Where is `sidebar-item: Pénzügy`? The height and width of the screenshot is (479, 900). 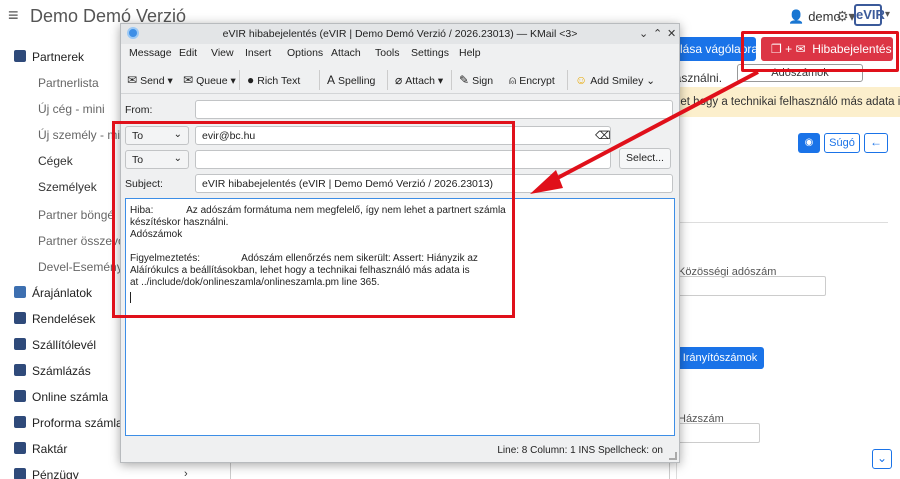 sidebar-item: Pénzügy is located at coordinates (46, 473).